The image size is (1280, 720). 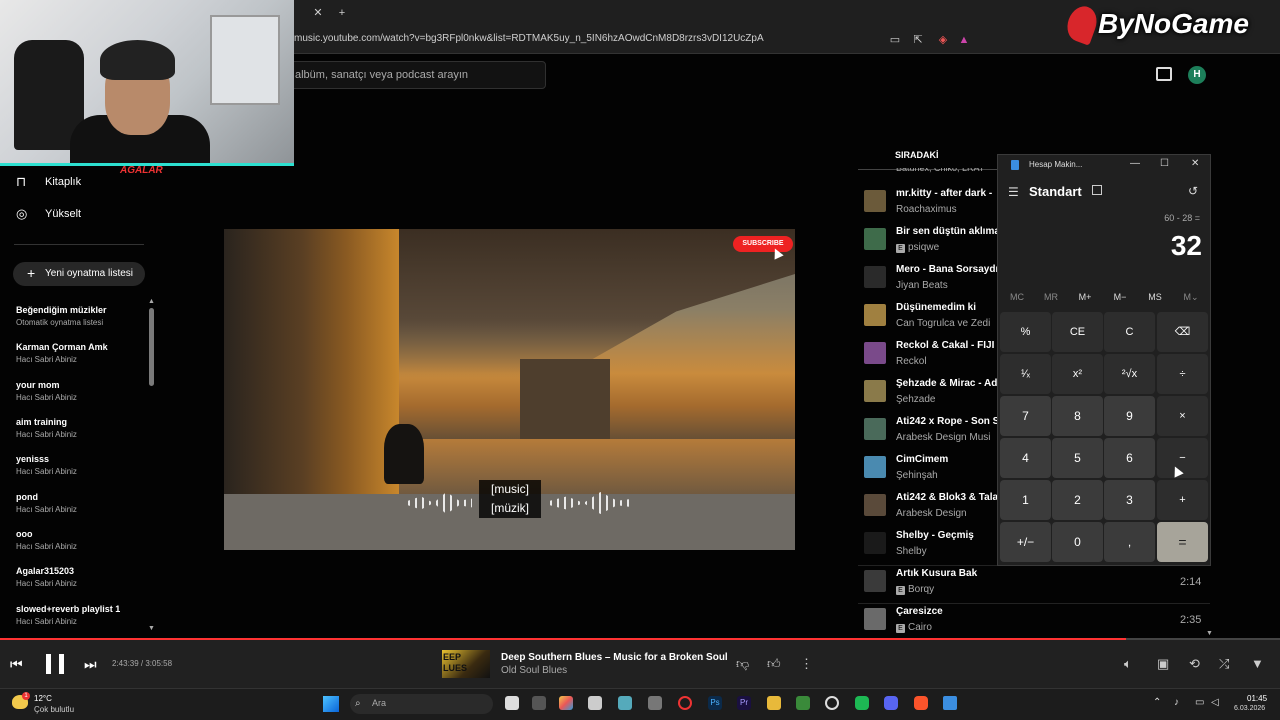 I want to click on calc-key: x², so click(x=1077, y=374).